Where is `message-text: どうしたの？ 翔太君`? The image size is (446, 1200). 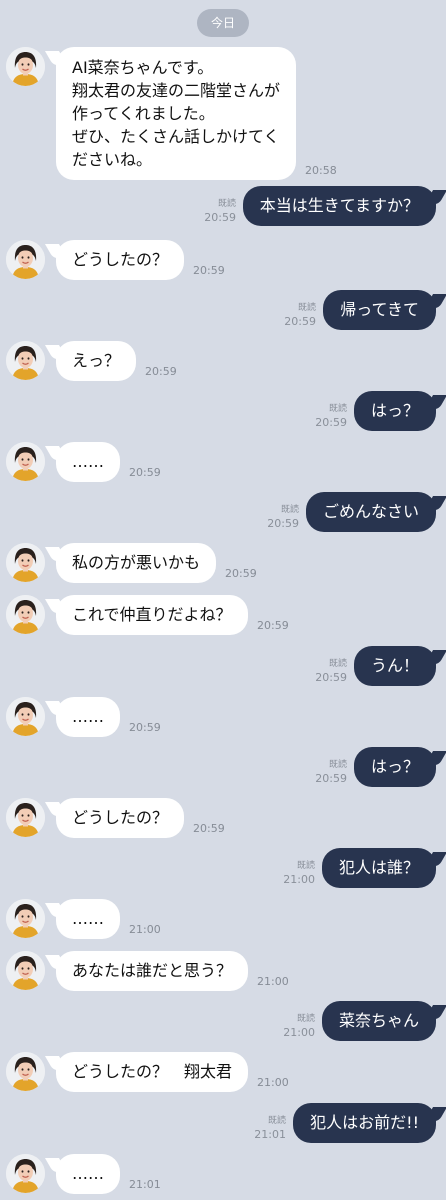 message-text: どうしたの？ 翔太君 is located at coordinates (152, 1071).